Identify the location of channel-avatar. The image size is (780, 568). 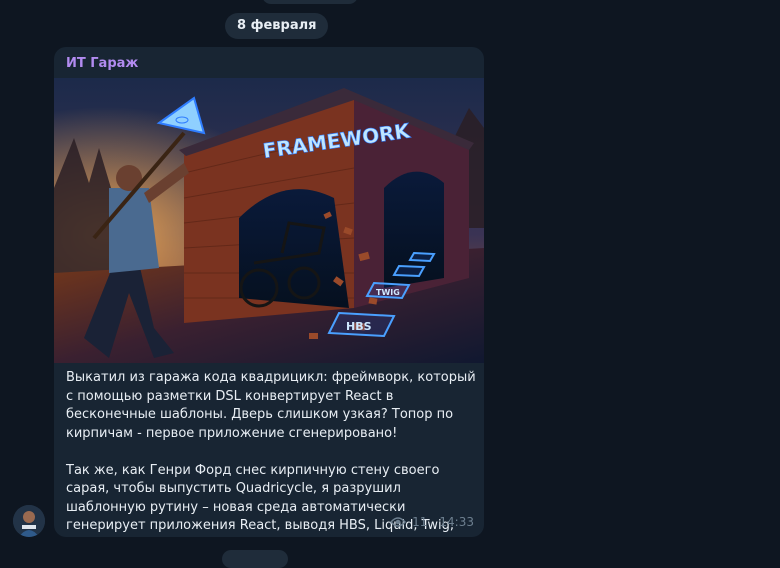
(29, 521).